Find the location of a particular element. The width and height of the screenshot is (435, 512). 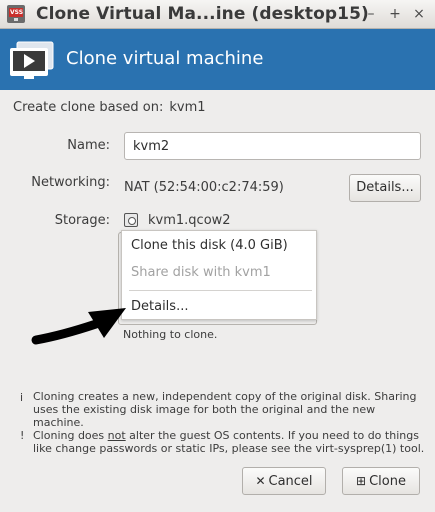

virt-manager-app-icon: VSS is located at coordinates (16, 14).